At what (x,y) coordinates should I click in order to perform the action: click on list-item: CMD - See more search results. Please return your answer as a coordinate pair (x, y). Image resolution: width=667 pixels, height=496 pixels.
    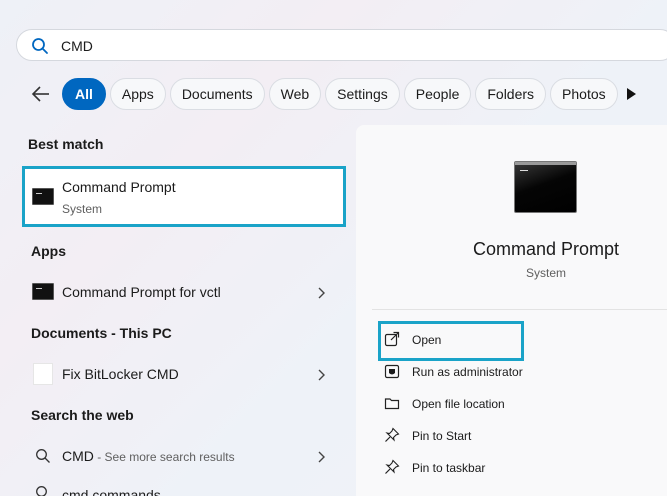
    Looking at the image, I should click on (184, 456).